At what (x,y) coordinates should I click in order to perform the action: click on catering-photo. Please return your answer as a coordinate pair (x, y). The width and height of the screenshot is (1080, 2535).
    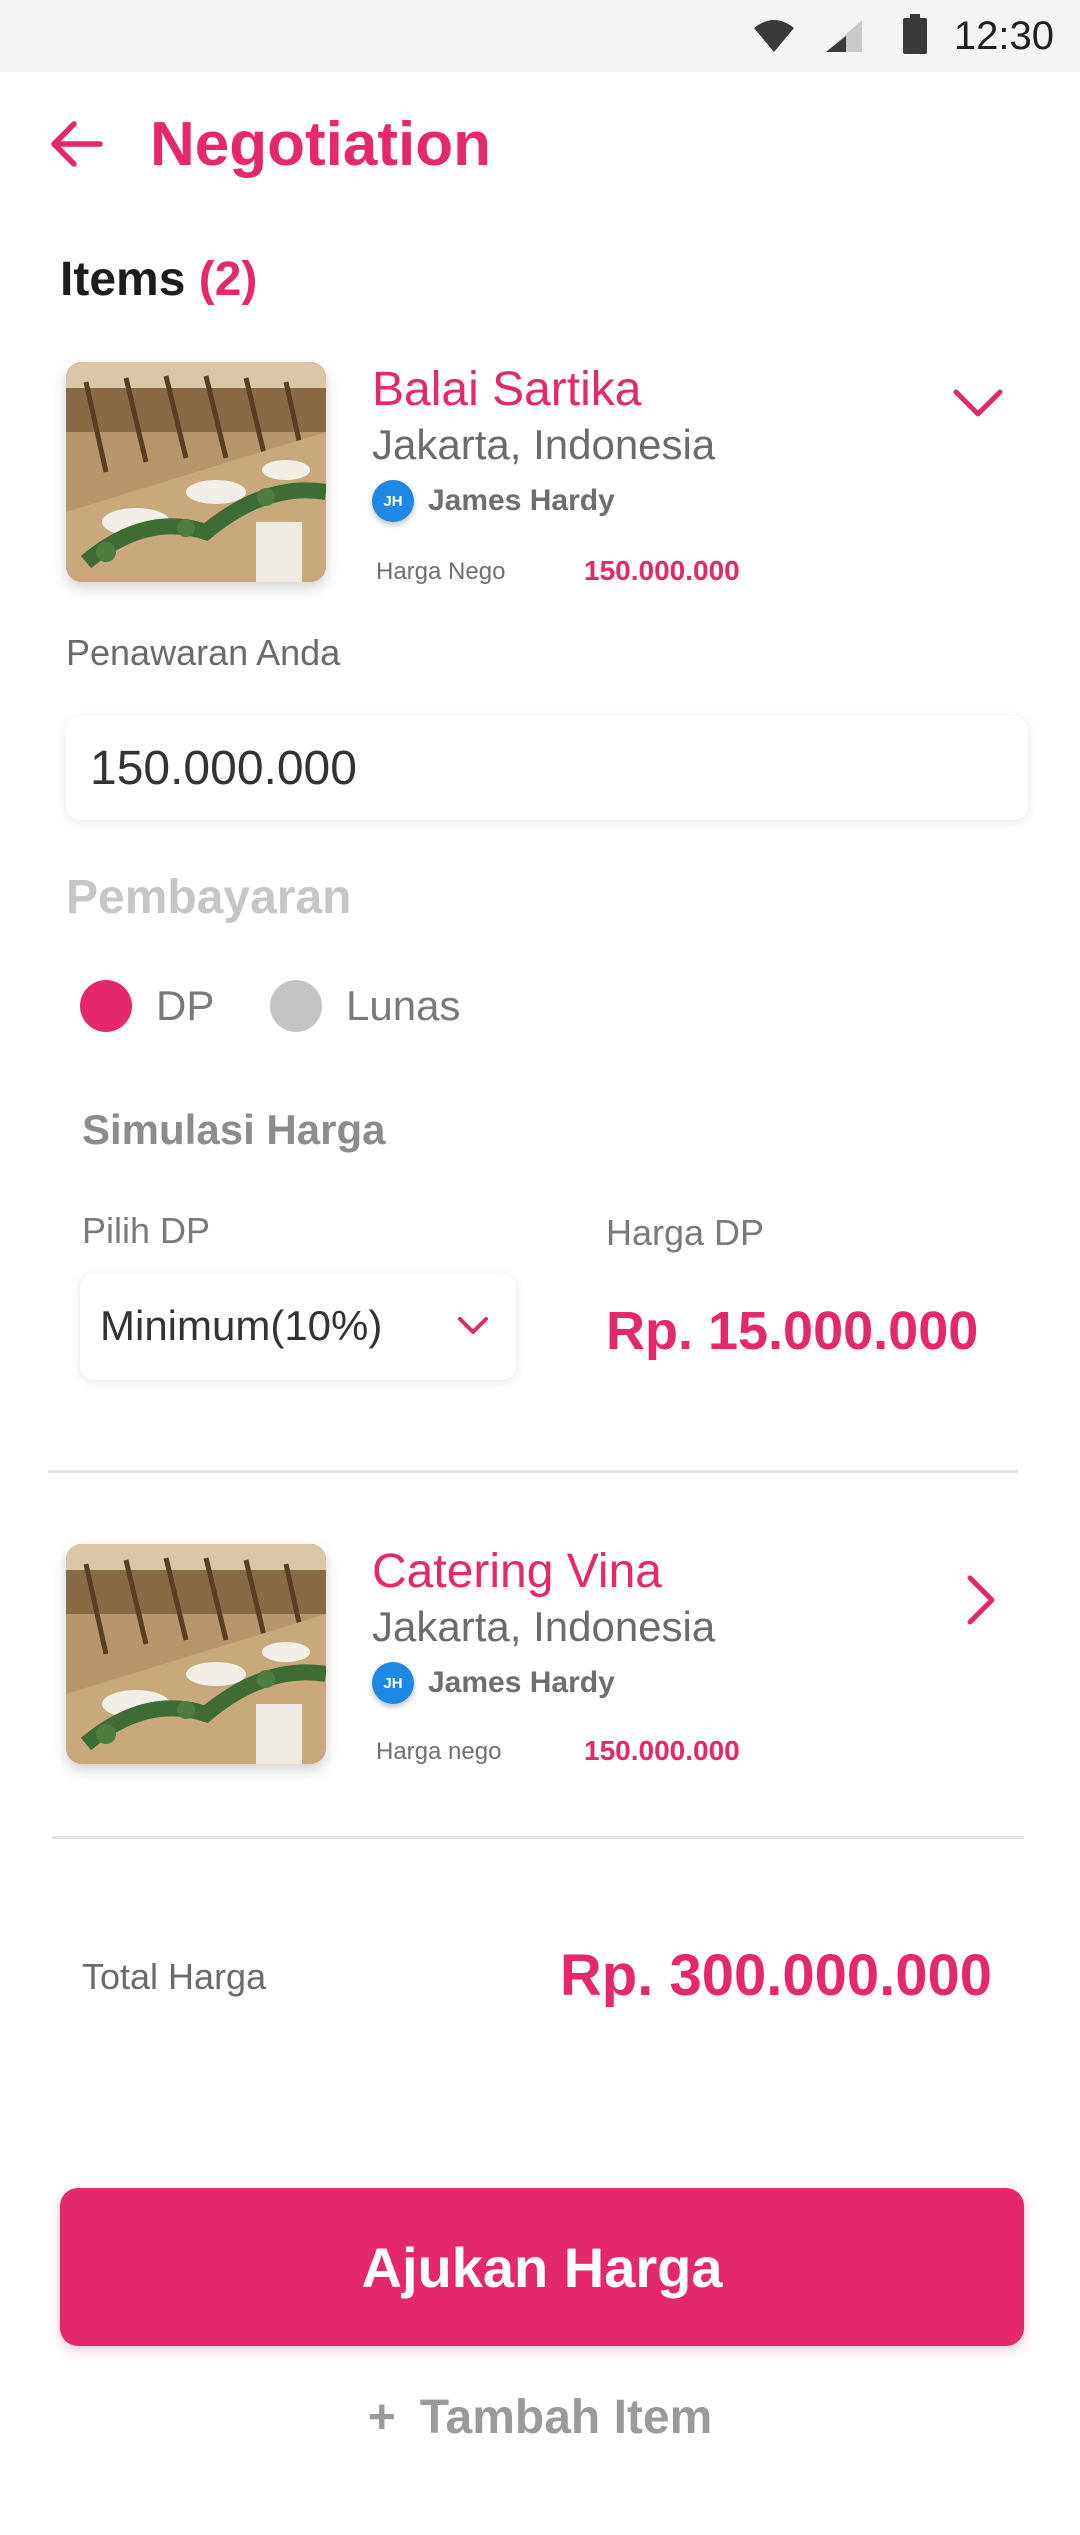
    Looking at the image, I should click on (196, 1654).